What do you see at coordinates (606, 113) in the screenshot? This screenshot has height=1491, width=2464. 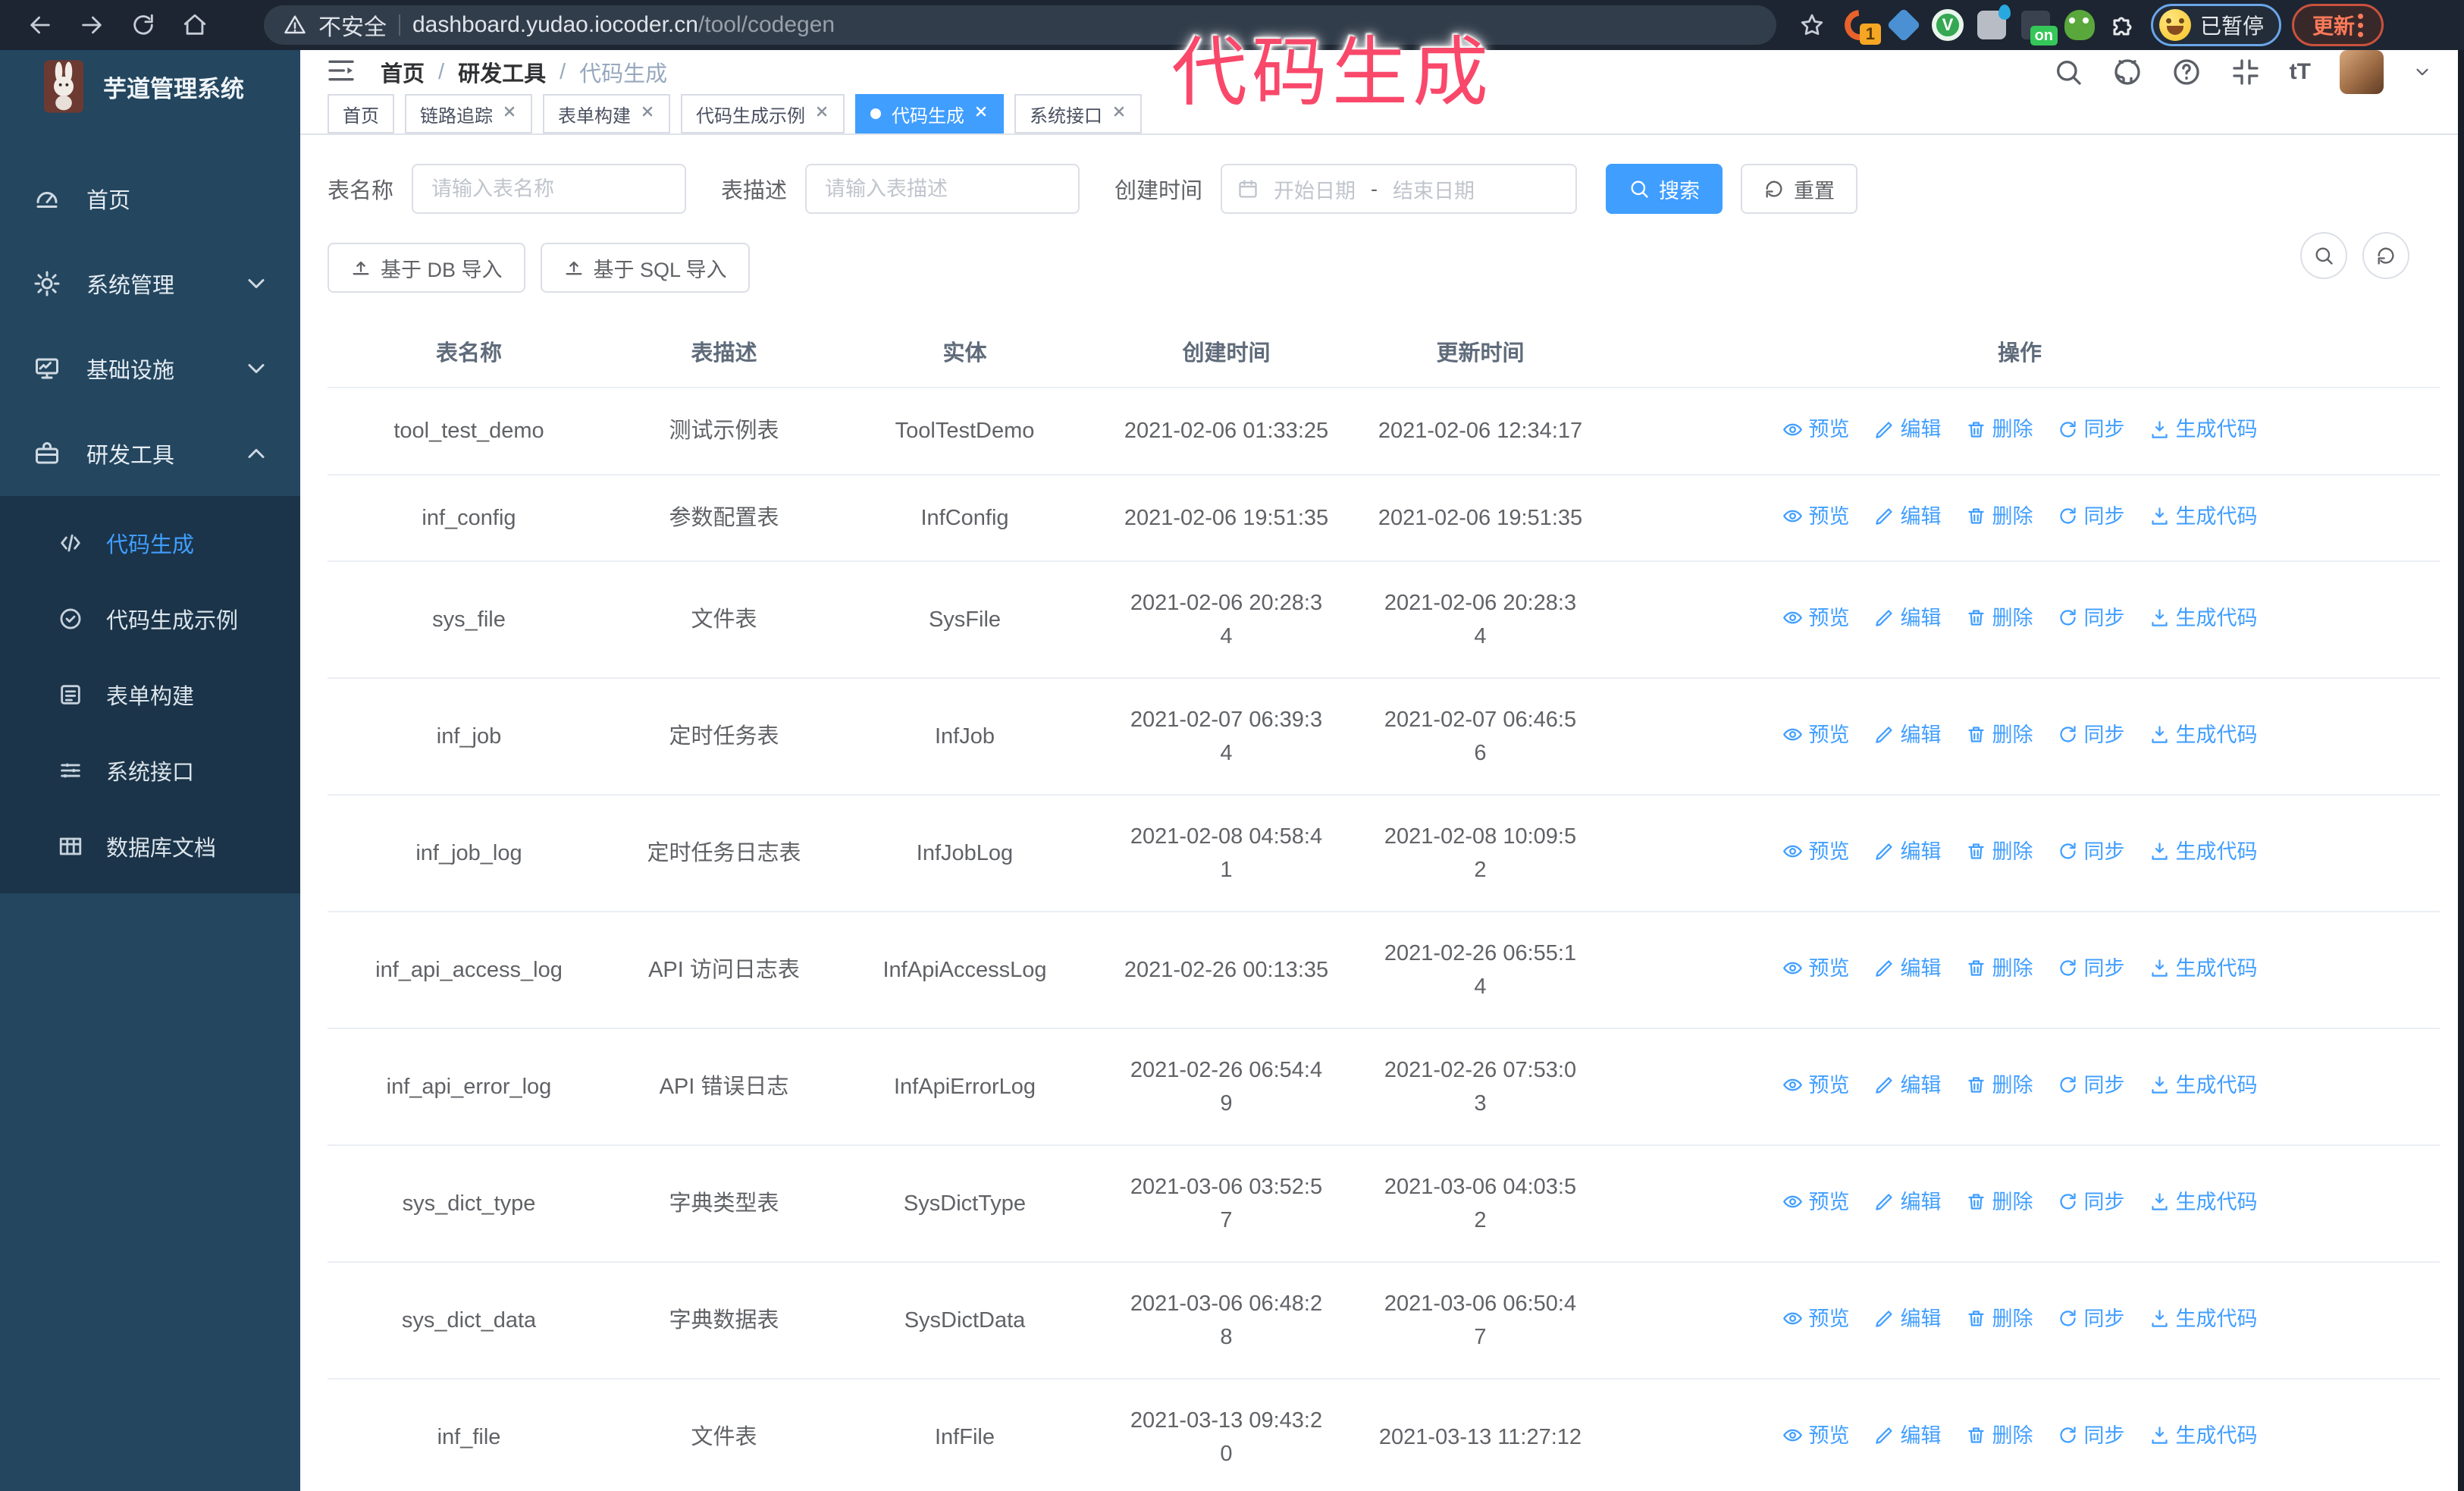 I see `tab-form-builder: 表单构建` at bounding box center [606, 113].